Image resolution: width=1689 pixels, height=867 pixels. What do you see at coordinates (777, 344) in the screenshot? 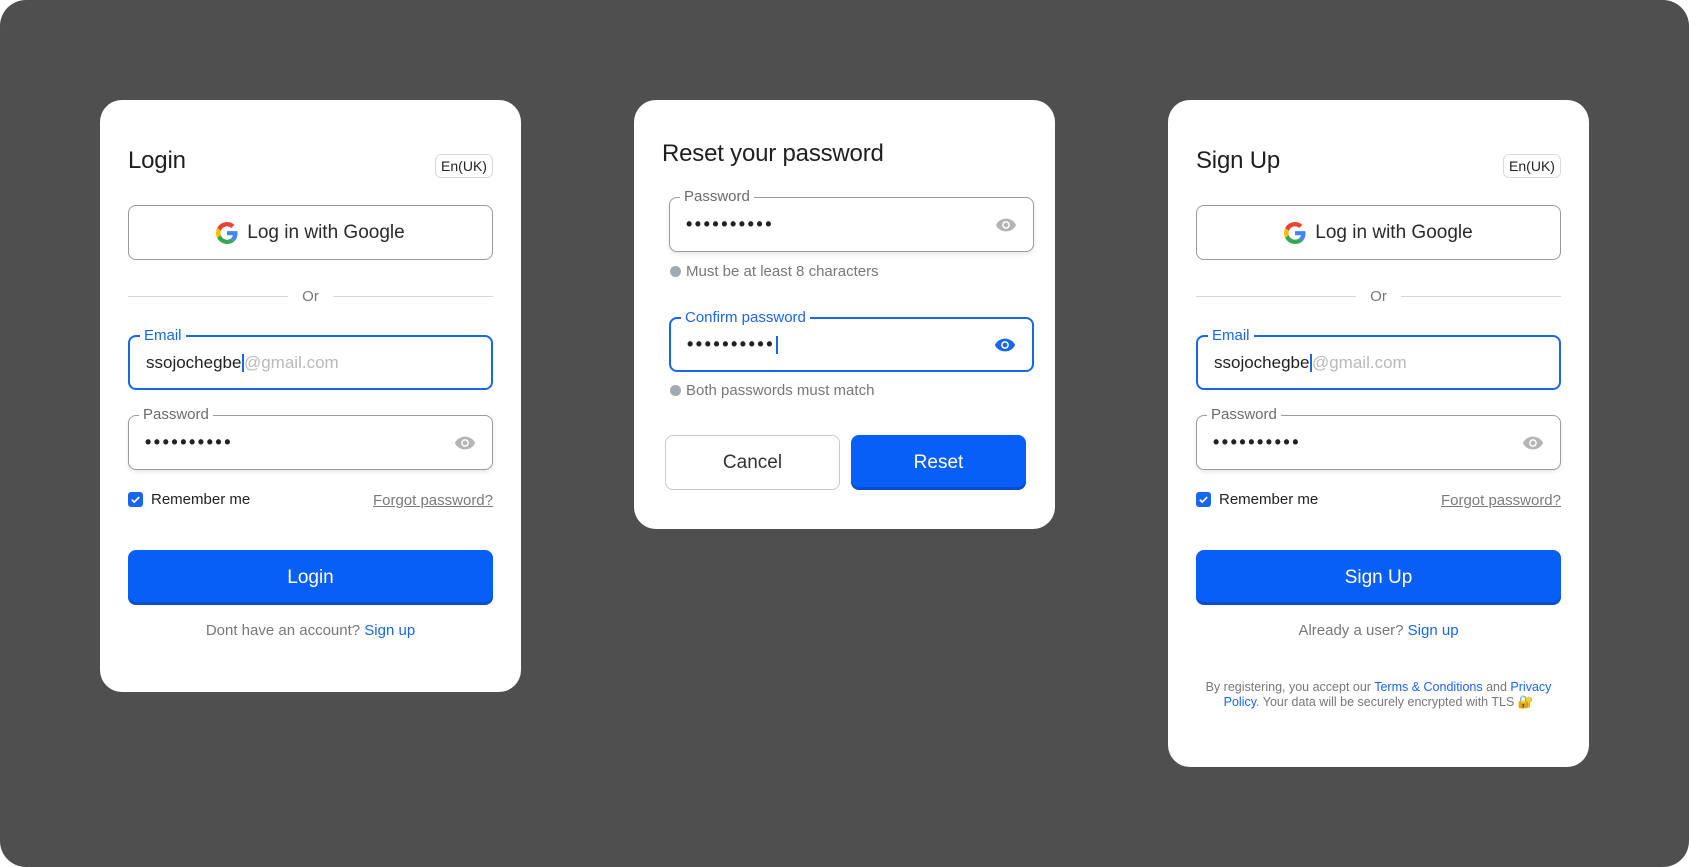
I see `text-caret` at bounding box center [777, 344].